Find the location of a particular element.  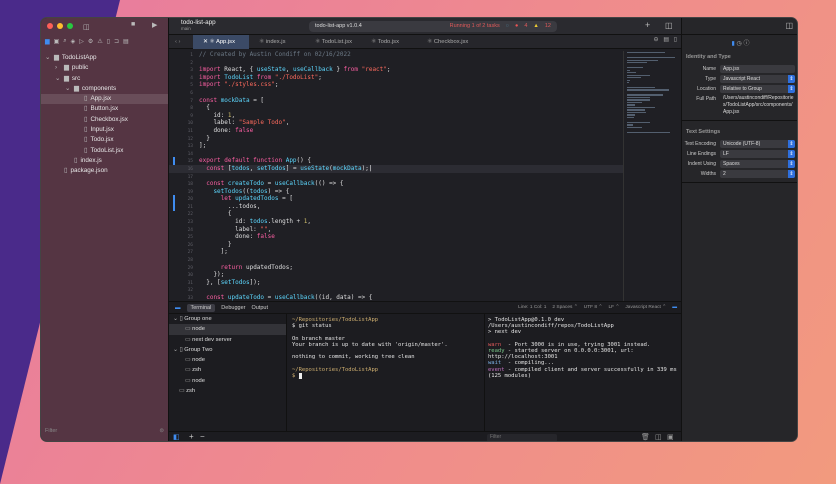

add-icon: + is located at coordinates (647, 25).